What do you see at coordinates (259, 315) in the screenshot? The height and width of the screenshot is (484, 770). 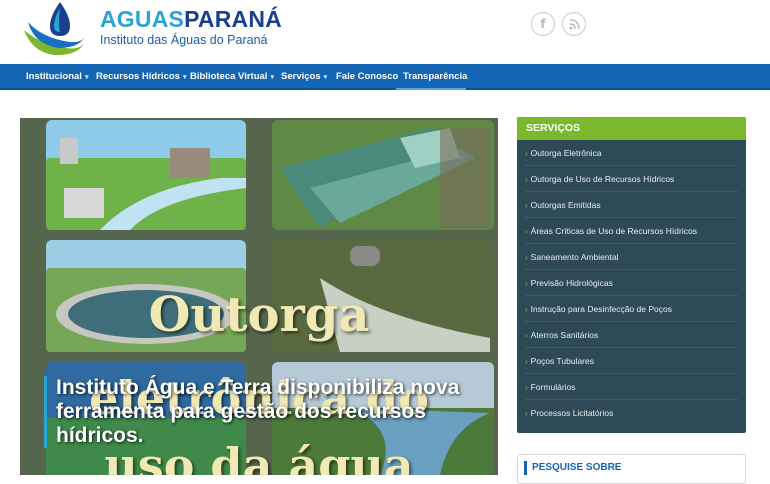 I see `hero-overlay-line1: Outorga` at bounding box center [259, 315].